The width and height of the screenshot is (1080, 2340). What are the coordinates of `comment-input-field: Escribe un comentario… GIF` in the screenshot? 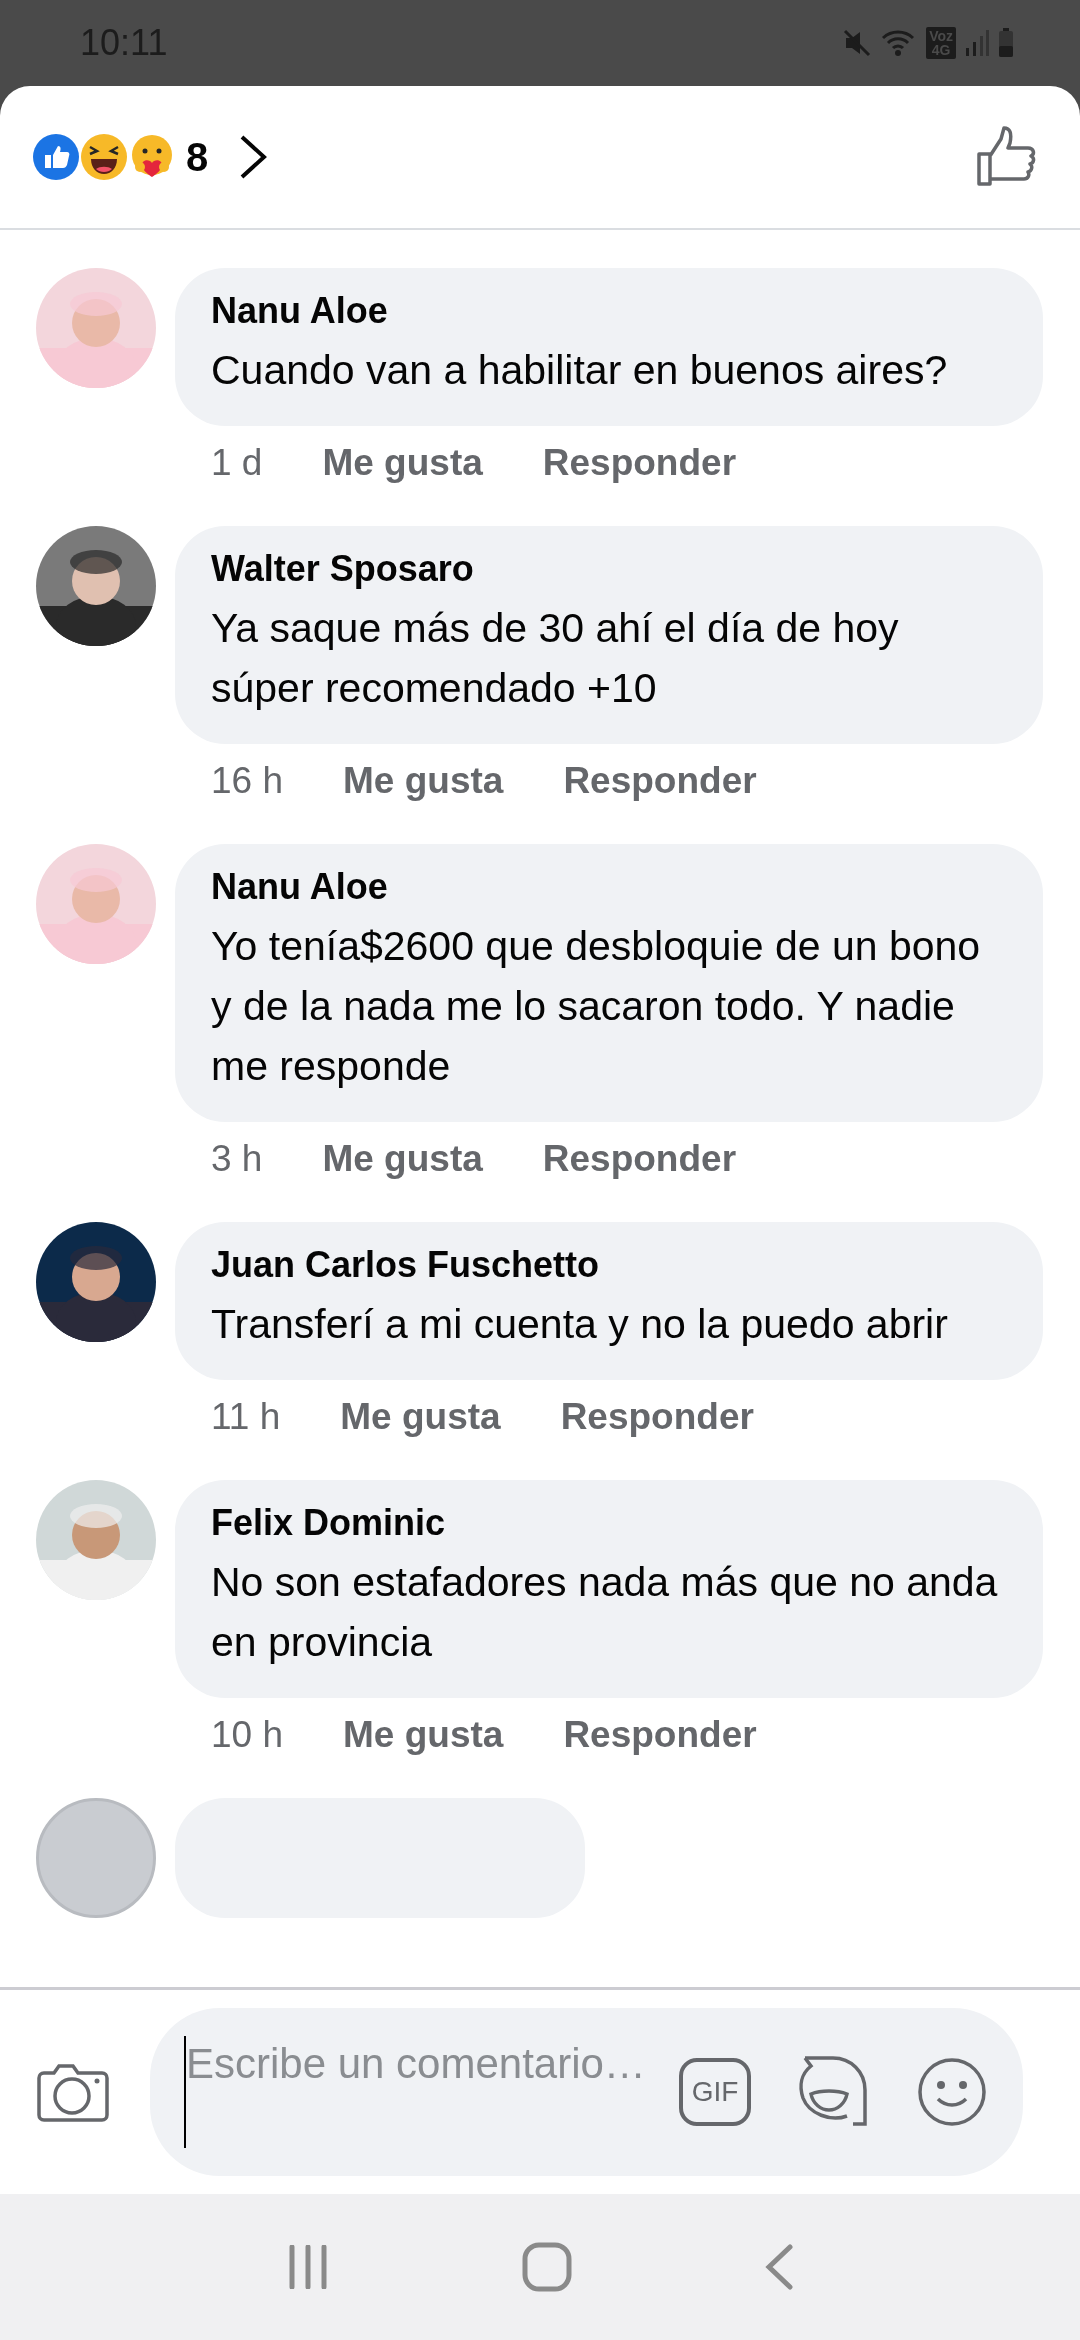 It's located at (586, 2092).